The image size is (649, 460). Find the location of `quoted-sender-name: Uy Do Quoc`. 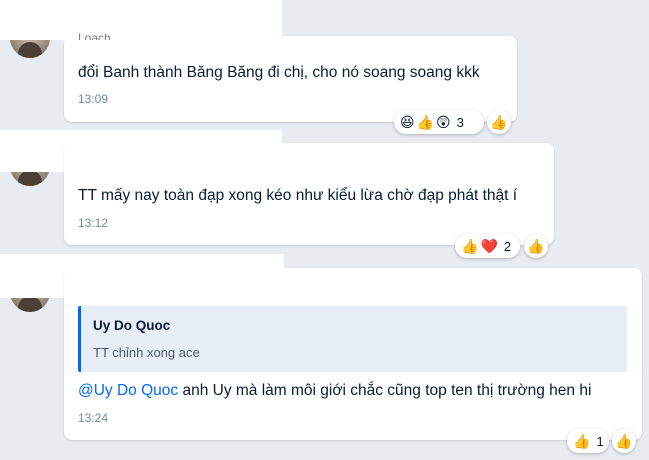

quoted-sender-name: Uy Do Quoc is located at coordinates (132, 325).